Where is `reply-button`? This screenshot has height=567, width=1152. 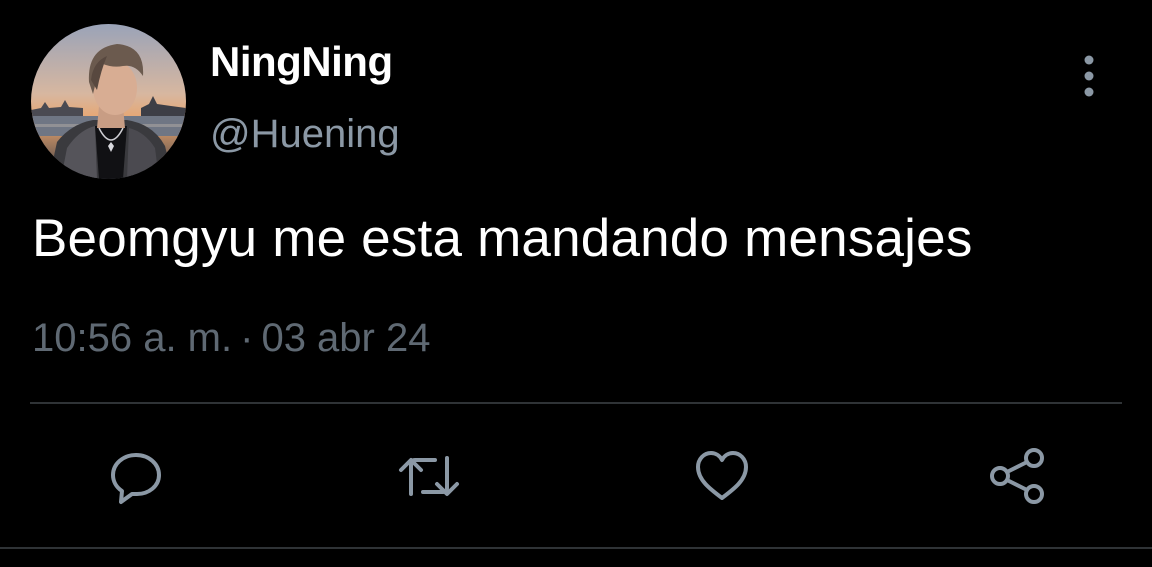 reply-button is located at coordinates (136, 476).